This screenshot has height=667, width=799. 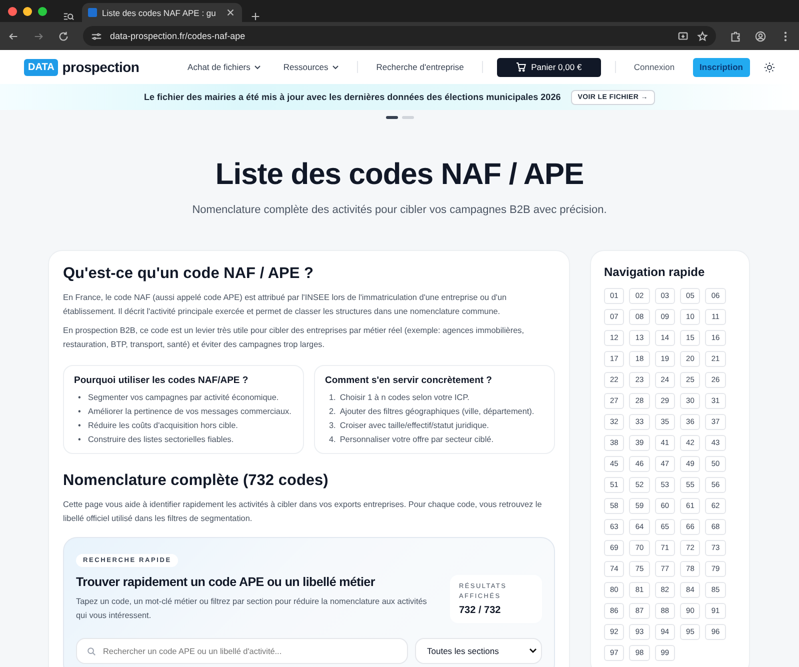 I want to click on paragraph: En France, le code NAF (aussi appelé code APE) est attribué par l'INSEE lors de l'immatriculation d'une entreprise ou d'un établissement. Il décrit l'activité principale exercée et permet de classer les structures dans une nomenclature commune., so click(x=285, y=305).